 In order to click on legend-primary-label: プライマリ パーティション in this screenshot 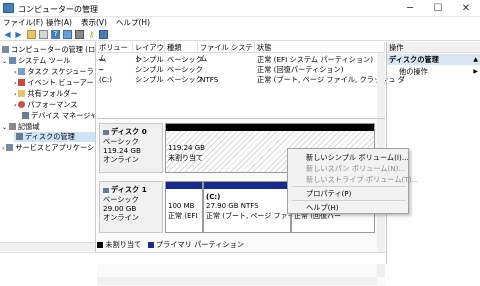, I will do `click(199, 244)`.